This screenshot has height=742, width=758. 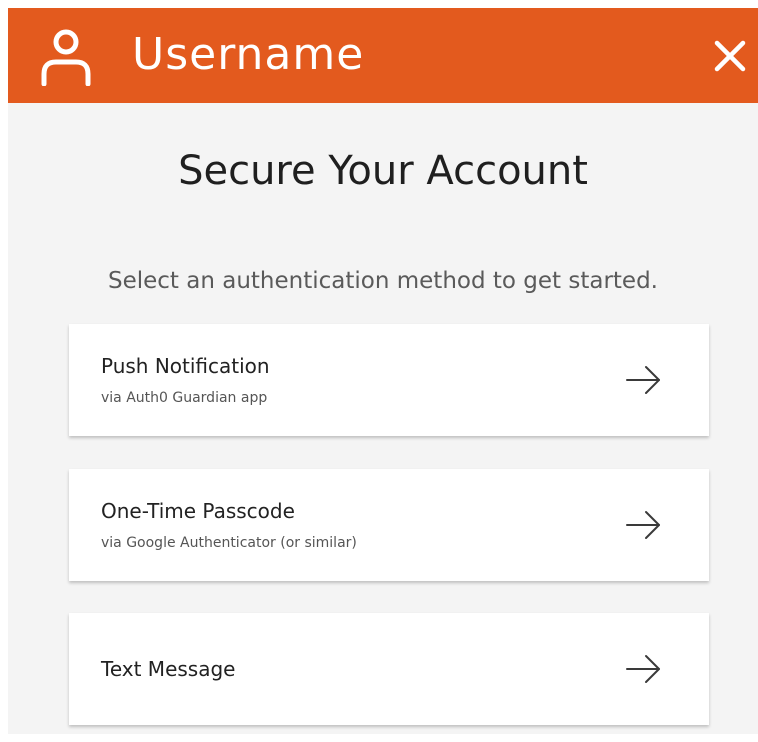 I want to click on close-icon, so click(x=730, y=56).